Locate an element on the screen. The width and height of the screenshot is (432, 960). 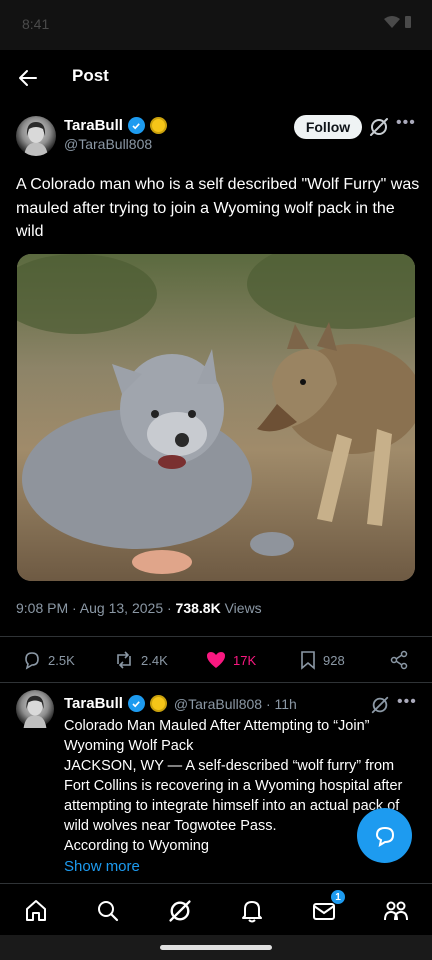
compose-message-button is located at coordinates (384, 835).